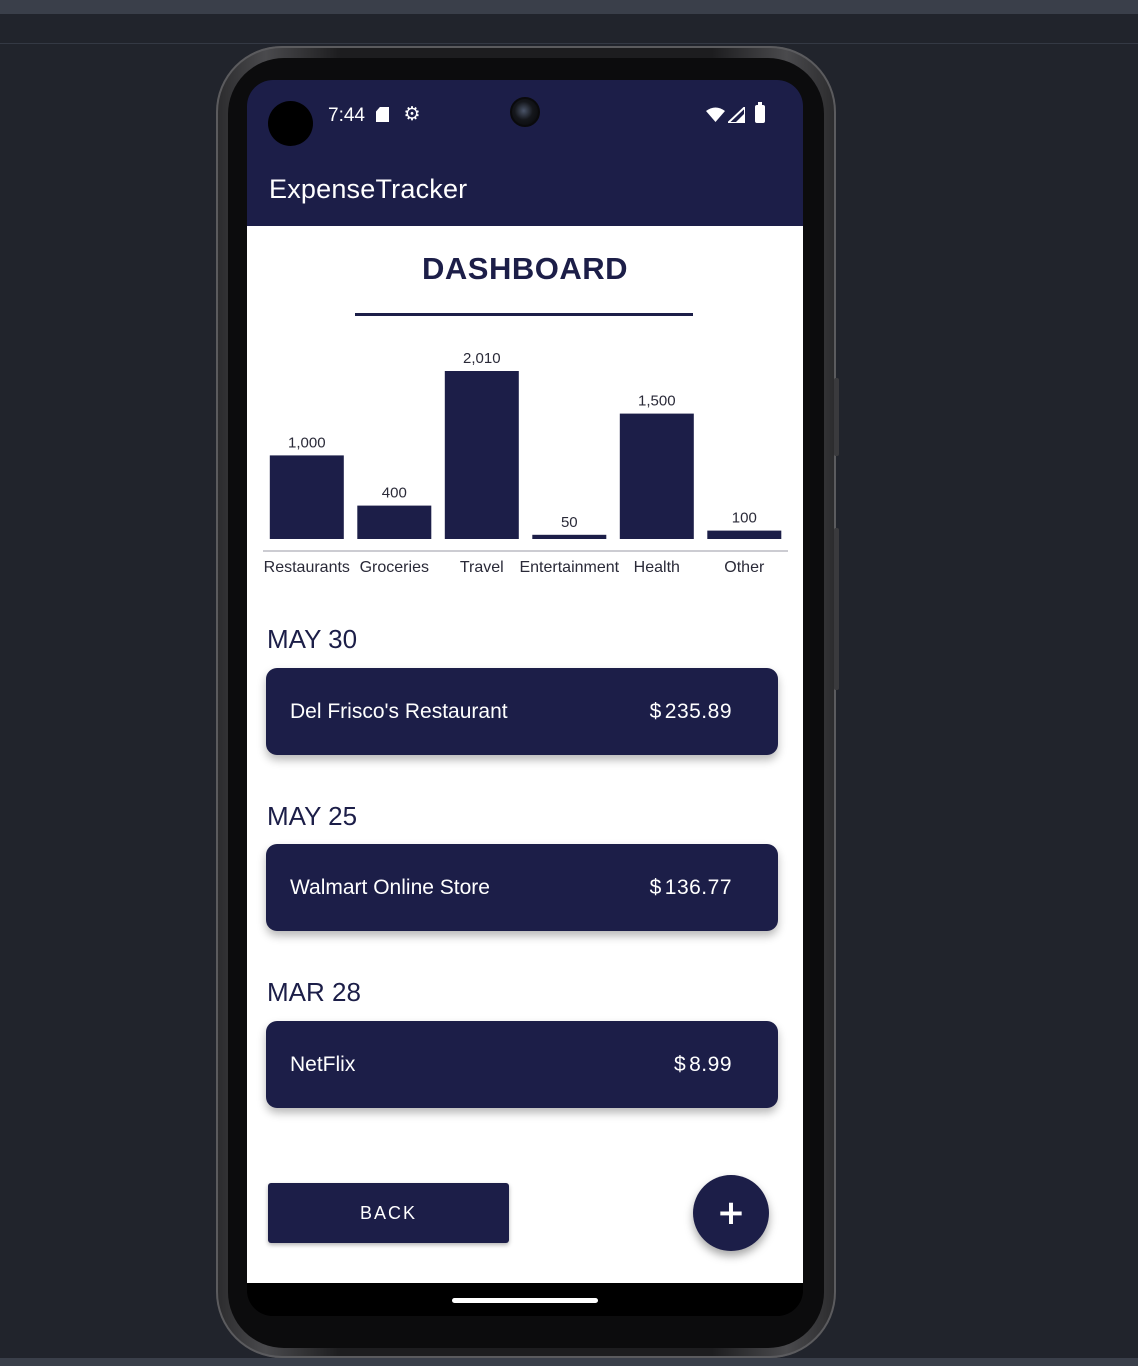 Image resolution: width=1138 pixels, height=1366 pixels. I want to click on home-gesture-pill, so click(525, 1300).